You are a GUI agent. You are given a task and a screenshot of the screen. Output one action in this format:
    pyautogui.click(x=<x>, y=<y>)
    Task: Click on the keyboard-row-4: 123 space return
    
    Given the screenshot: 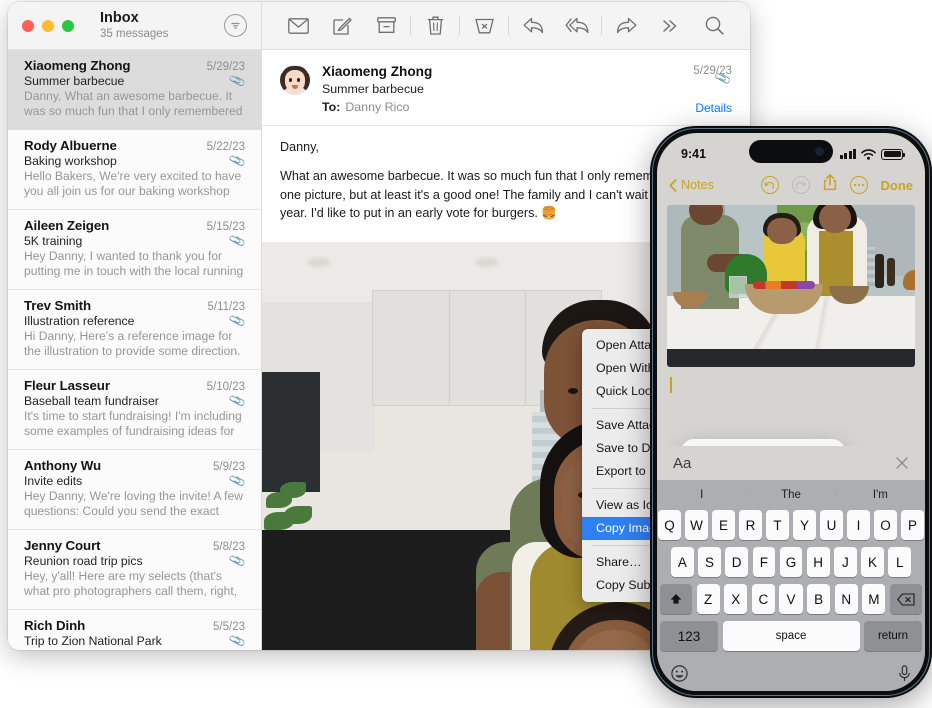 What is the action you would take?
    pyautogui.click(x=791, y=636)
    